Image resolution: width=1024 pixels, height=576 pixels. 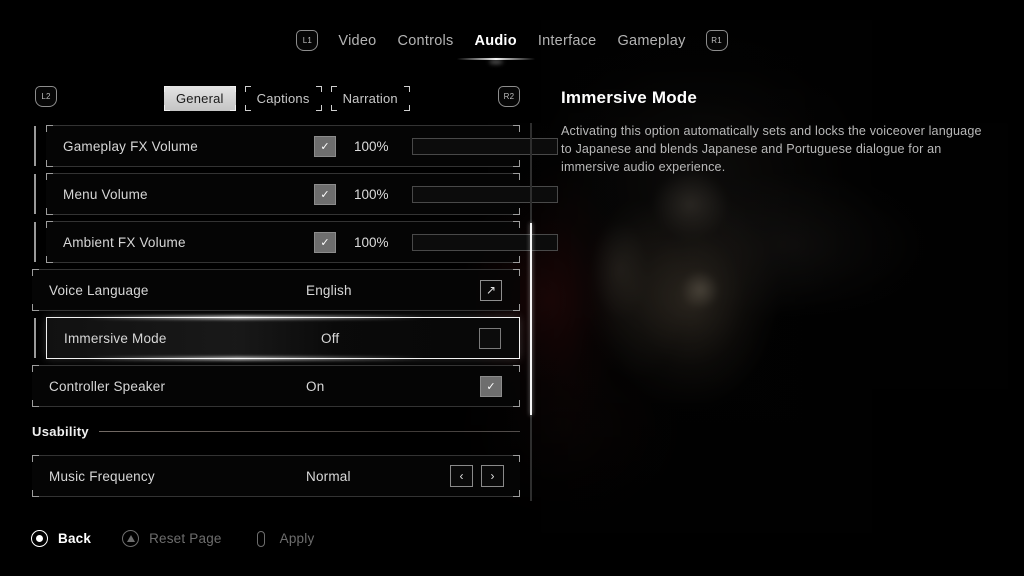 I want to click on setting-row-wrapper: Immersive Mode Off, so click(x=267, y=338).